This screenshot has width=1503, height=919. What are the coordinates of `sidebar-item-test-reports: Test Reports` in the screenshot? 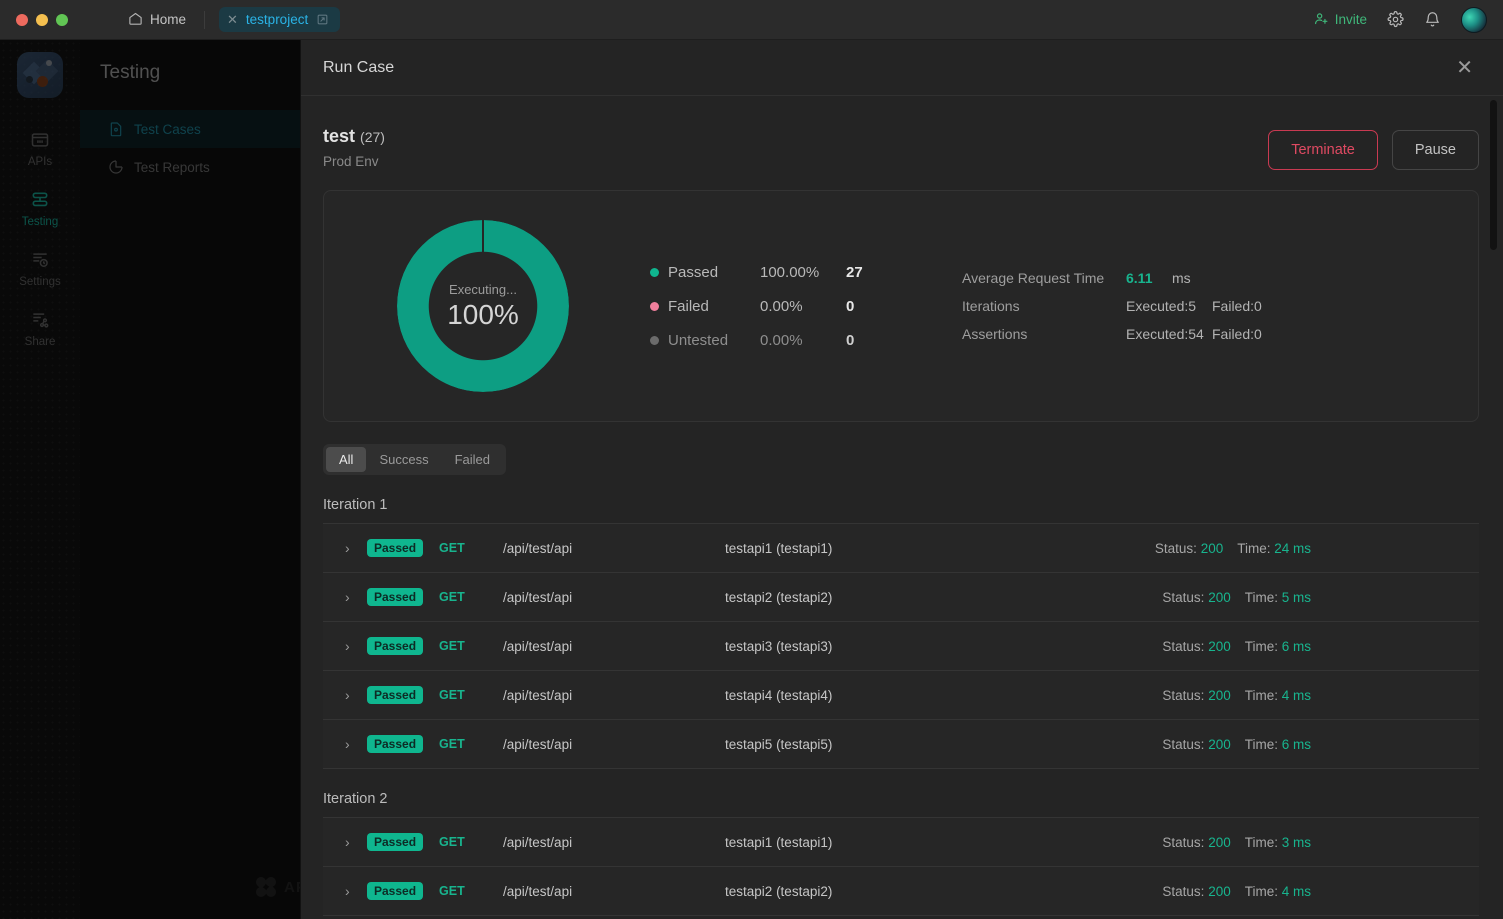 It's located at (190, 167).